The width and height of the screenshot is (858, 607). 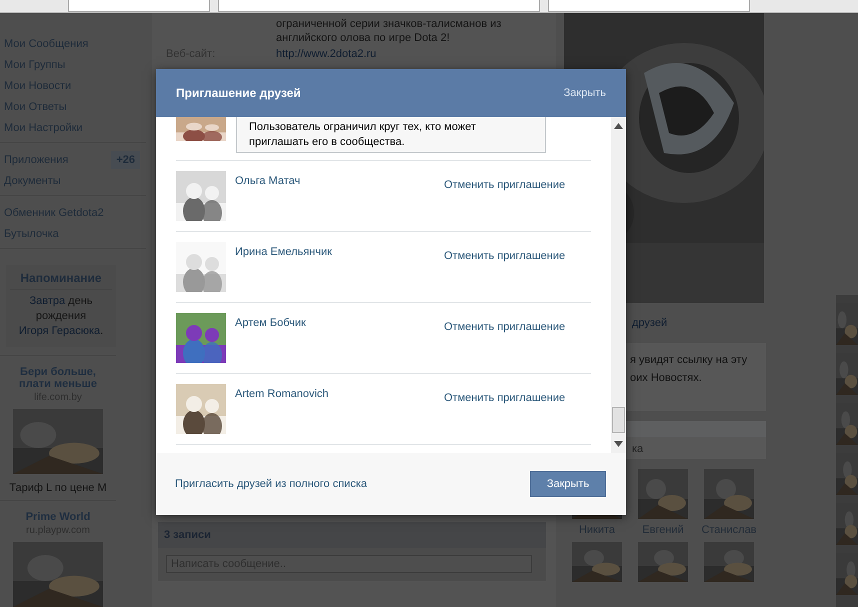 What do you see at coordinates (271, 484) in the screenshot?
I see `invite-all-link: Пригласить друзей из полного списка` at bounding box center [271, 484].